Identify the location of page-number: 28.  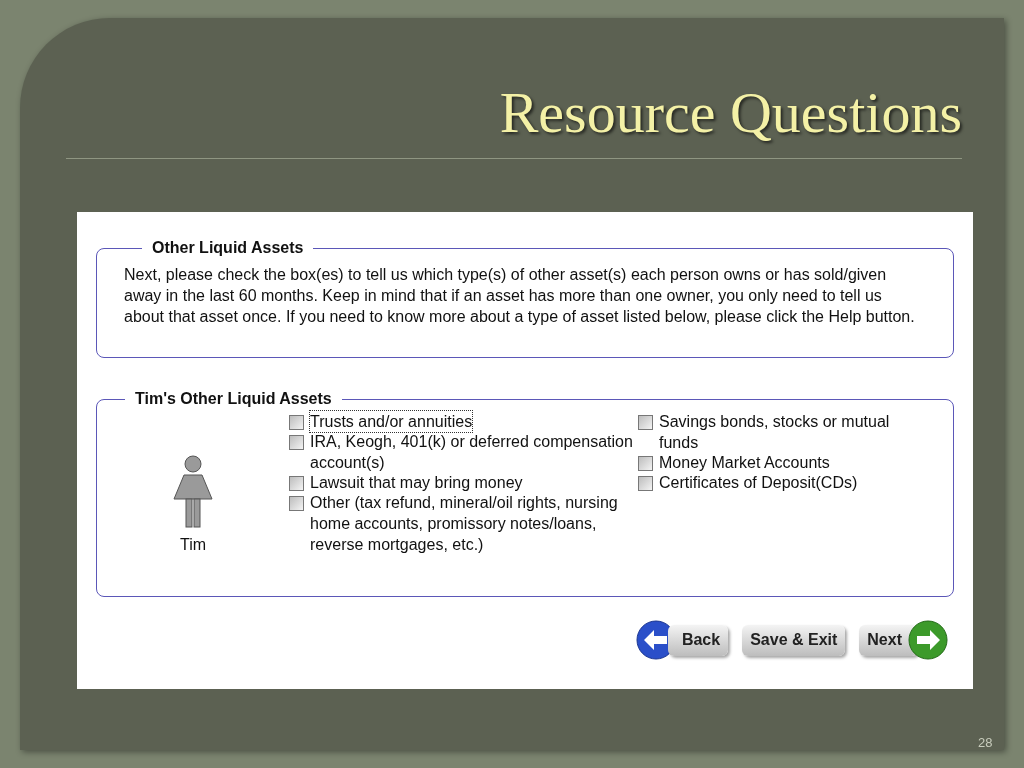
(985, 743).